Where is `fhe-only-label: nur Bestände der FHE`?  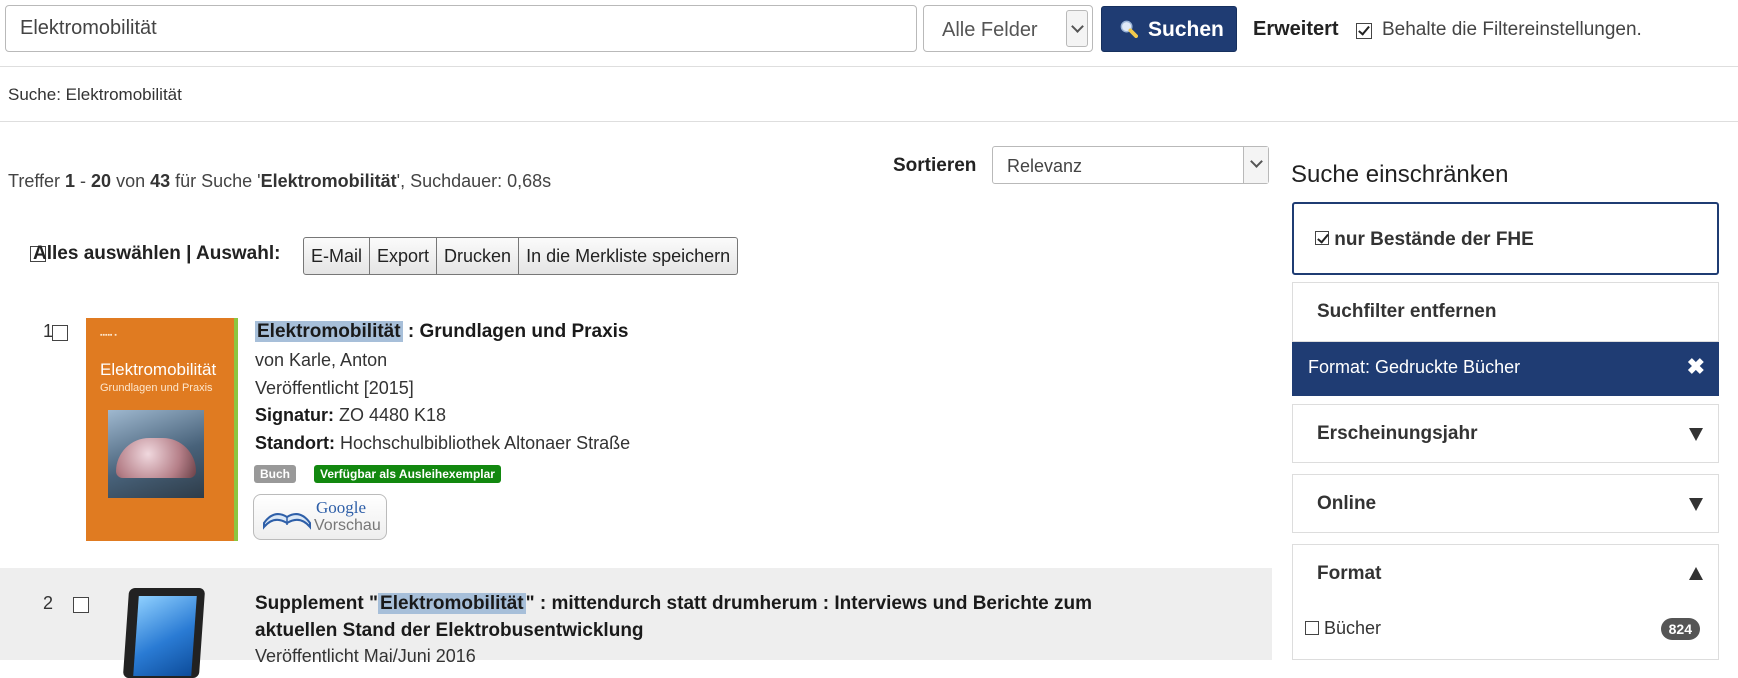
fhe-only-label: nur Bestände der FHE is located at coordinates (1434, 239).